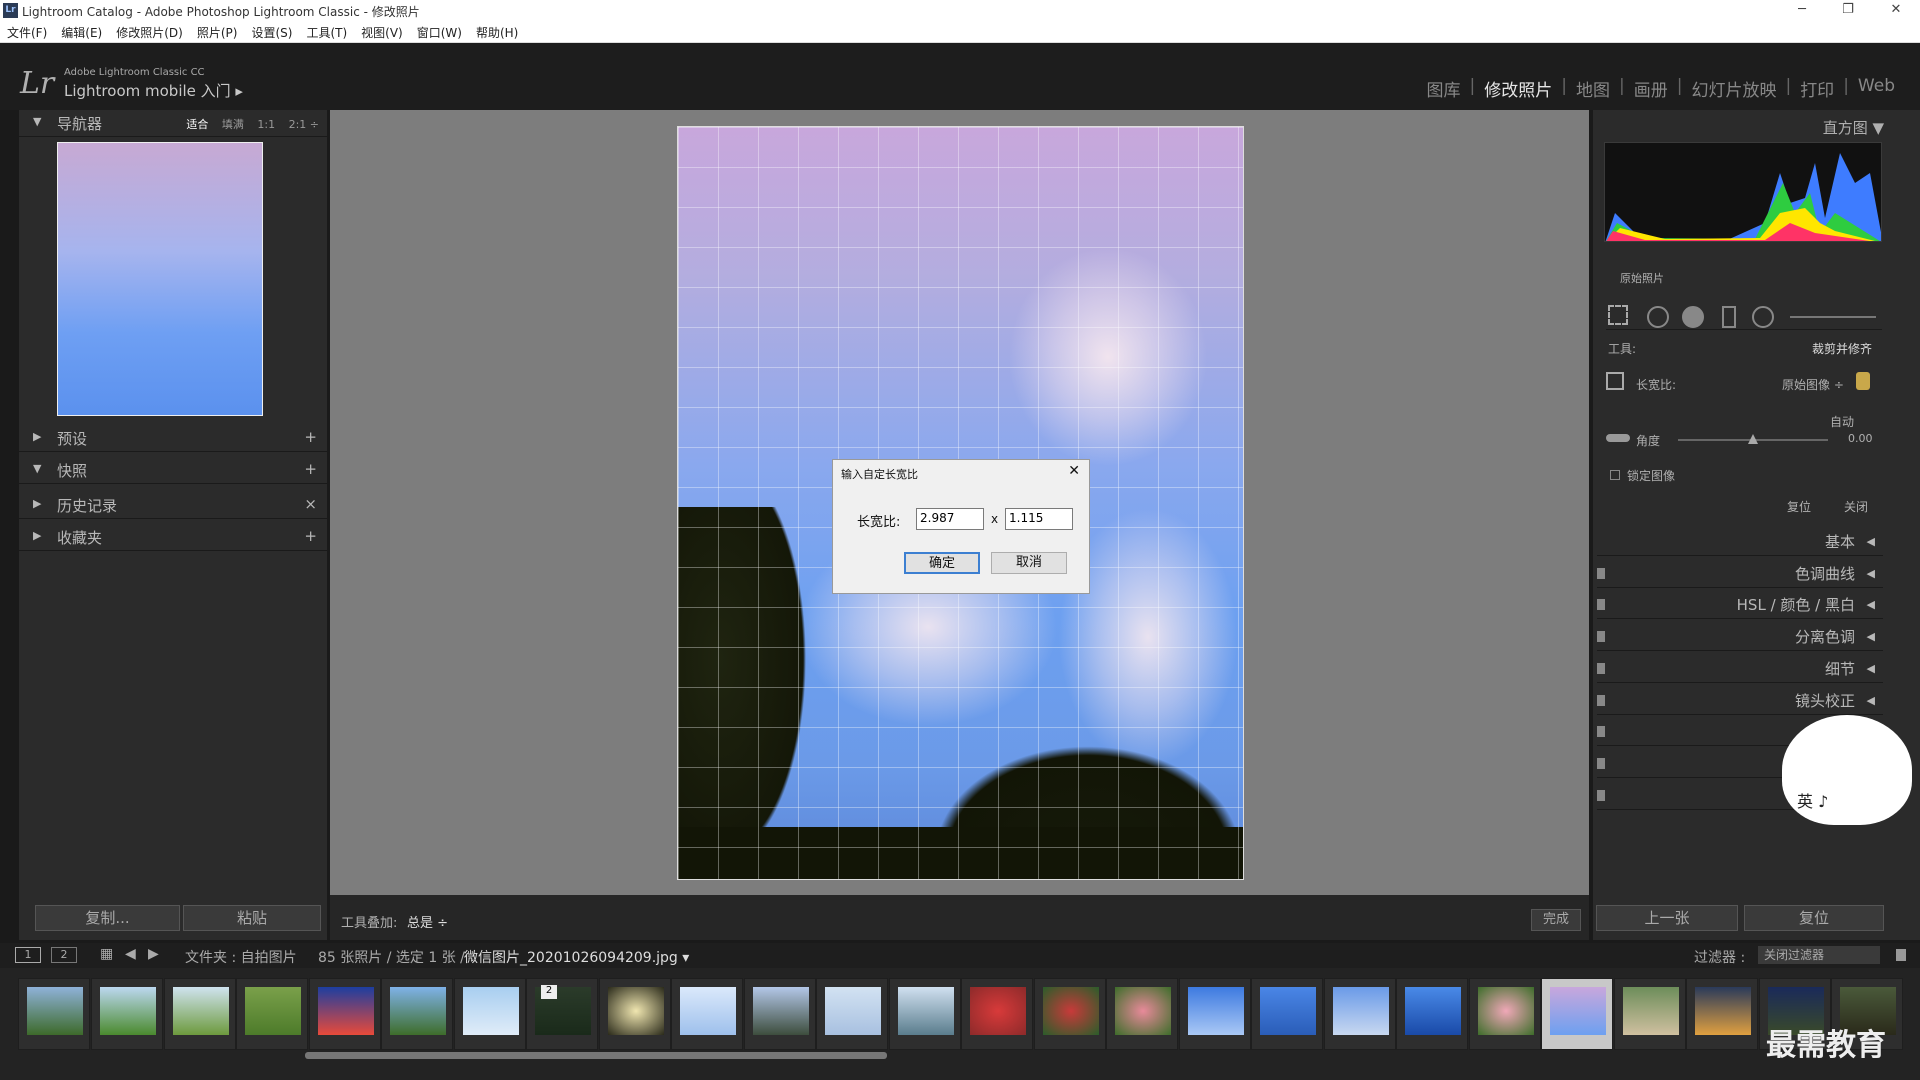 The width and height of the screenshot is (1920, 1080). I want to click on navigator-header: ▼ 导航器 适合 填满 1:1 2:1 ÷, so click(173, 123).